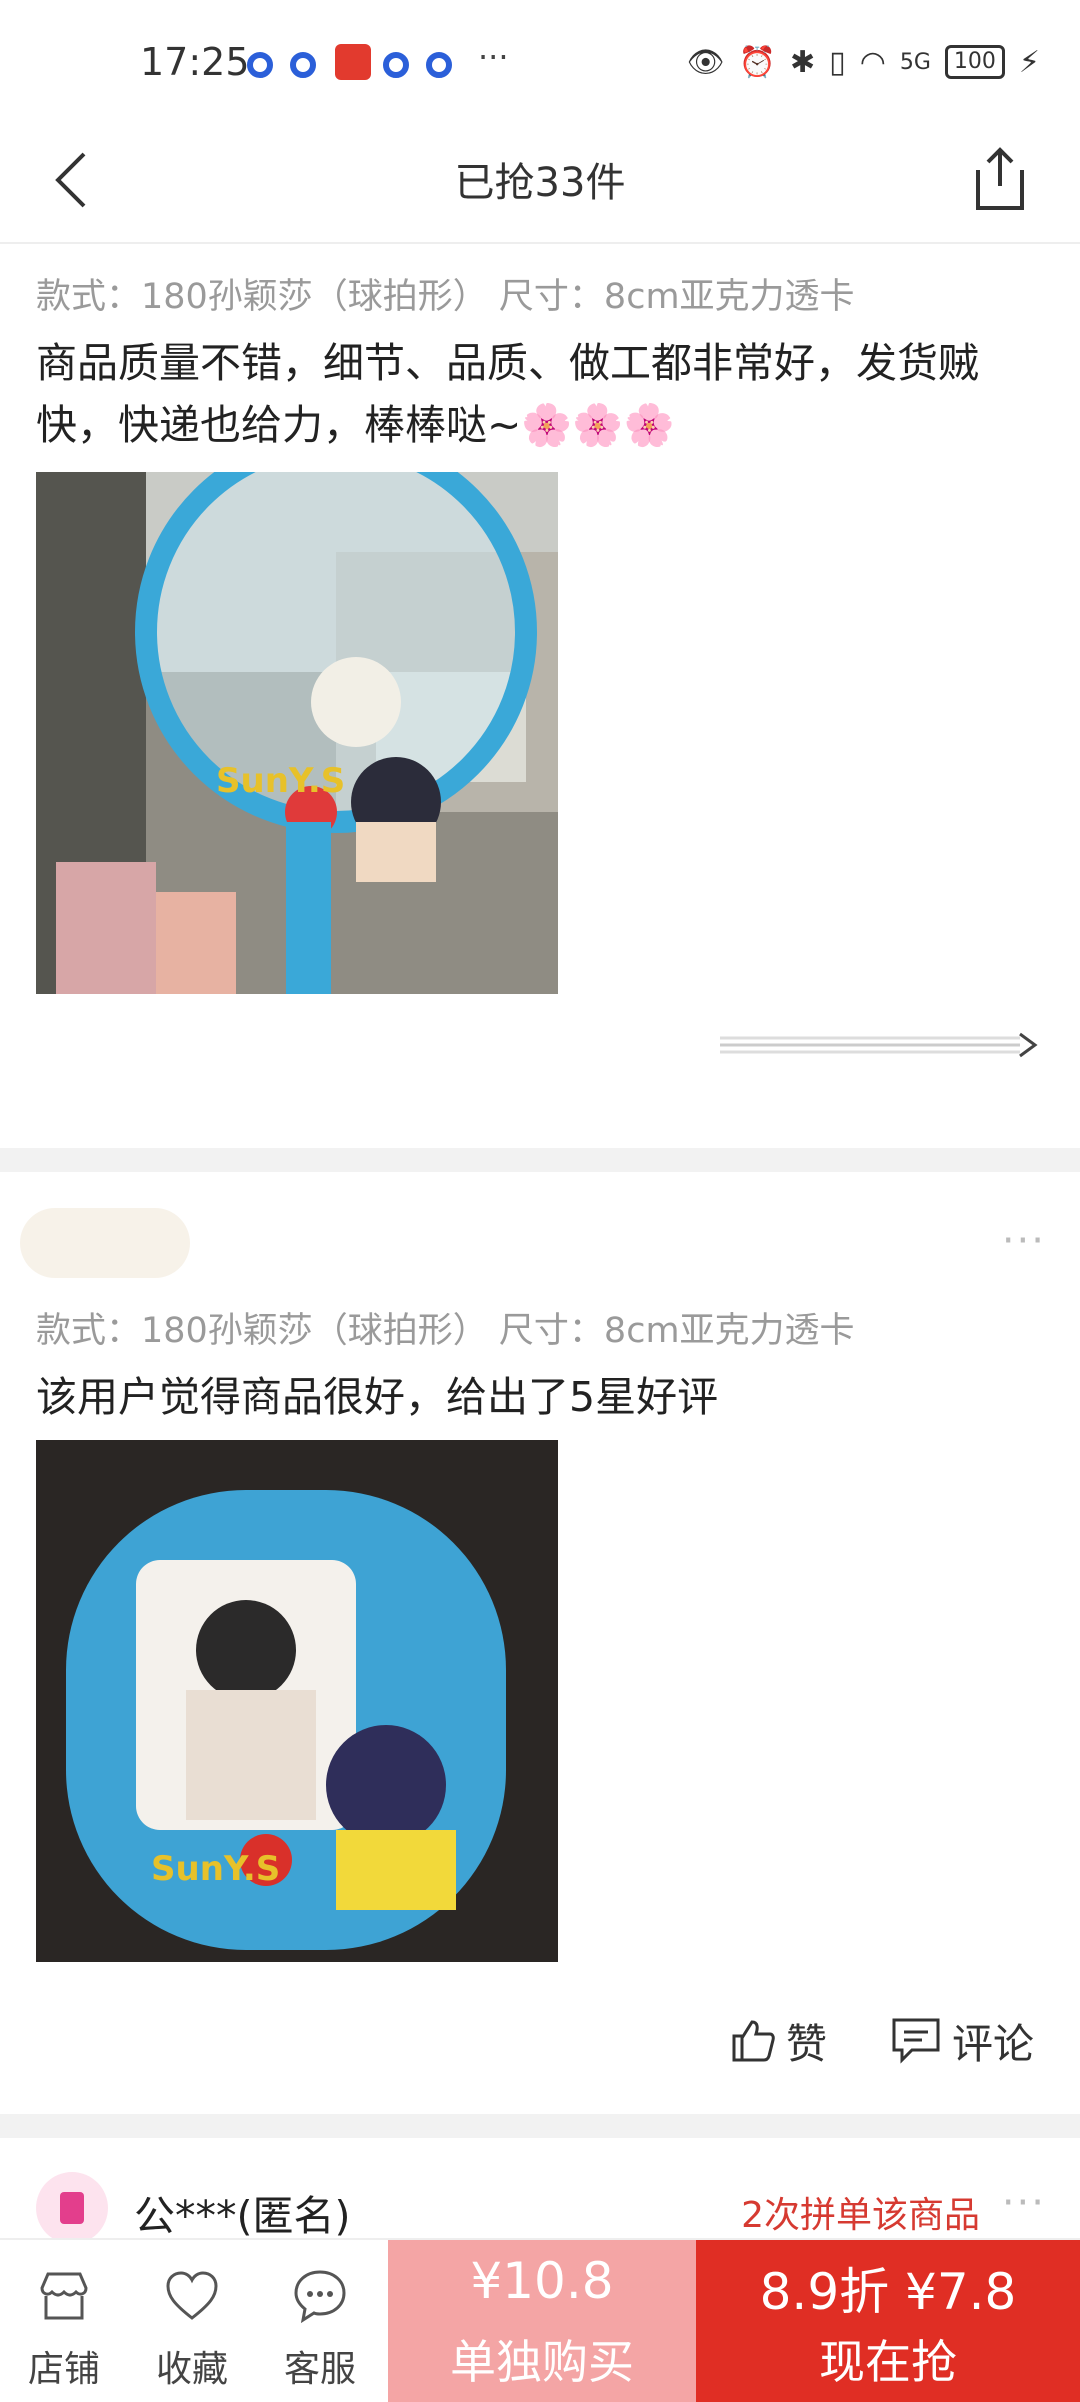 The width and height of the screenshot is (1080, 2402). I want to click on eye-icon: 👁, so click(705, 62).